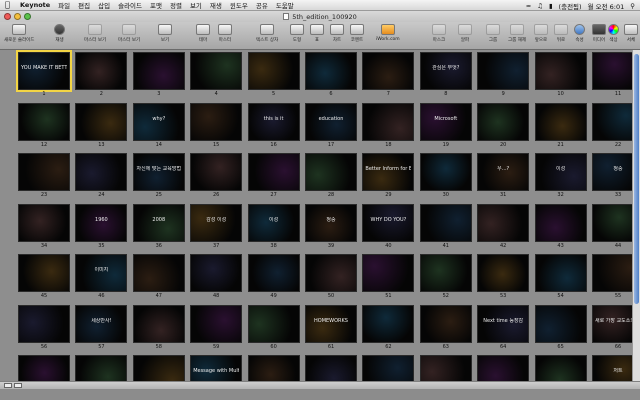 Image resolution: width=640 pixels, height=400 pixels. What do you see at coordinates (262, 5) in the screenshot?
I see `menu-share: 공유` at bounding box center [262, 5].